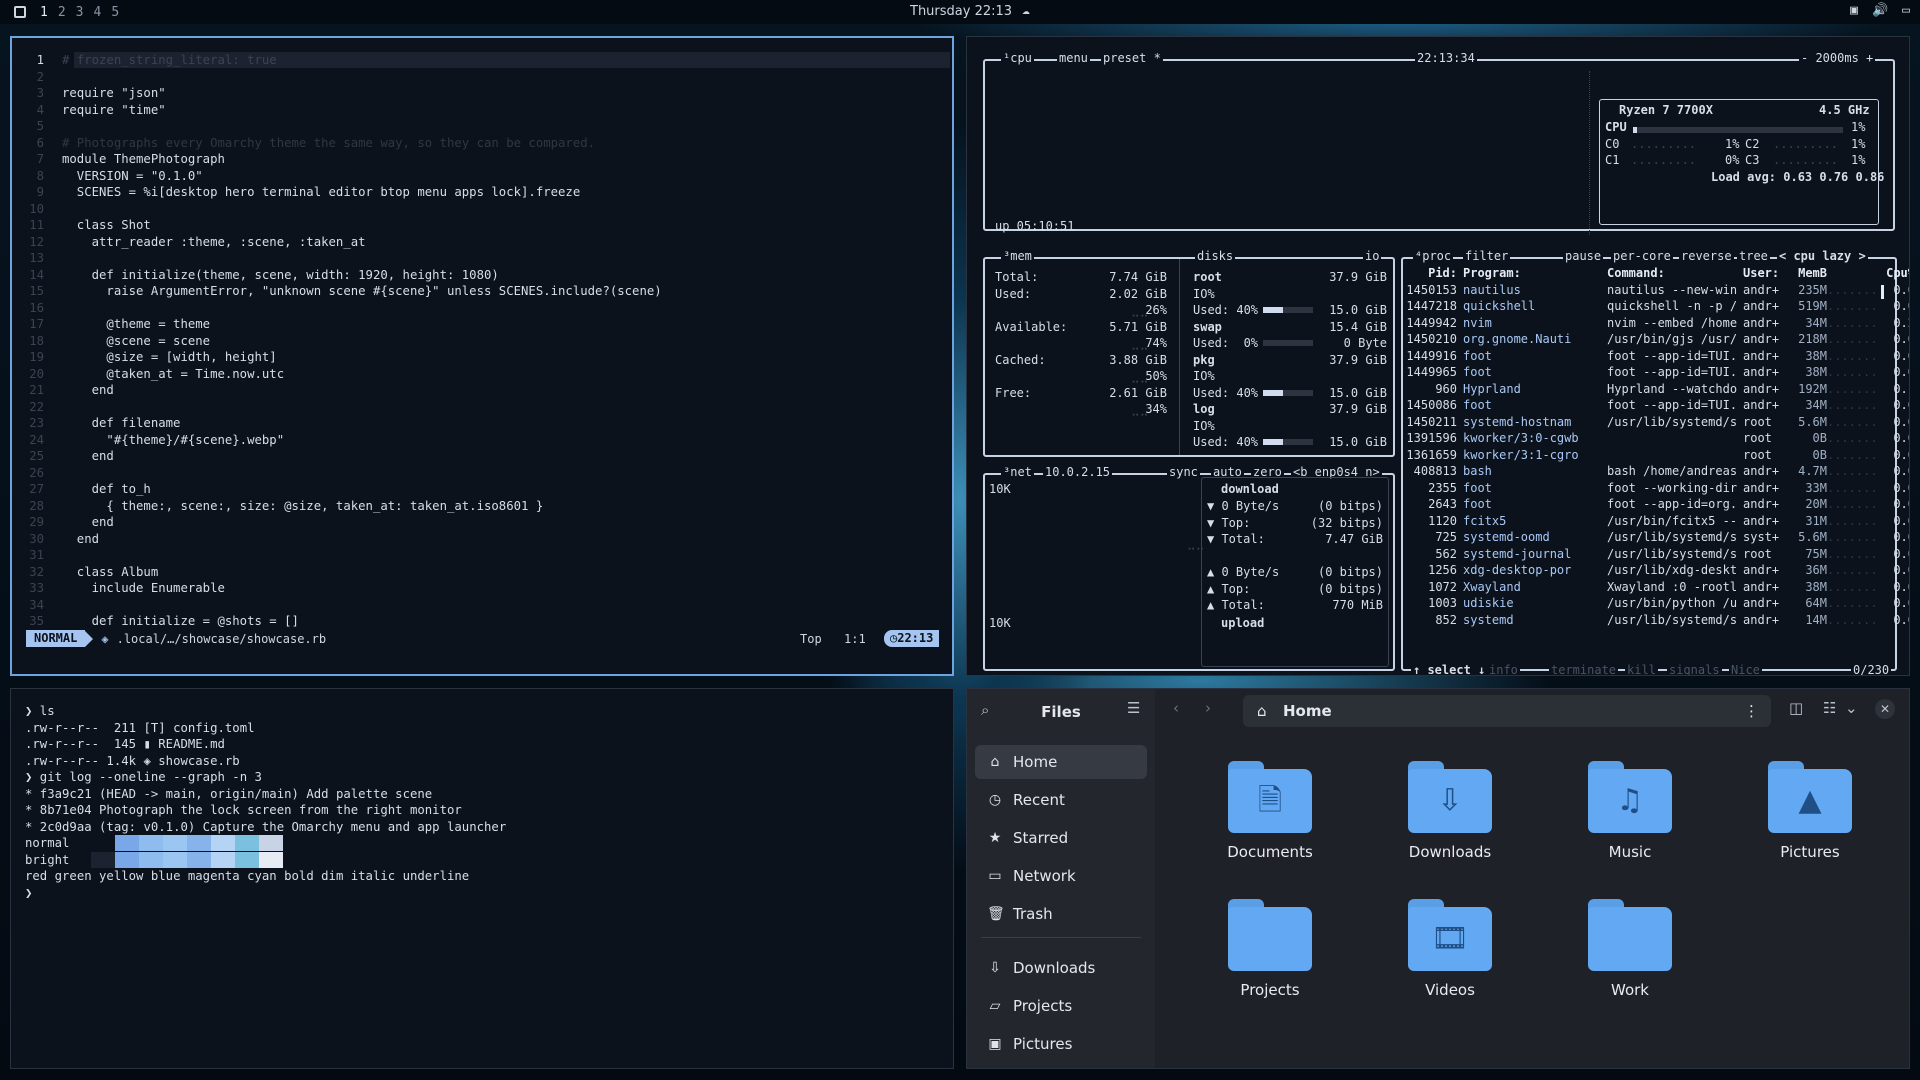  What do you see at coordinates (1208, 708) in the screenshot?
I see `forward-icon: ›` at bounding box center [1208, 708].